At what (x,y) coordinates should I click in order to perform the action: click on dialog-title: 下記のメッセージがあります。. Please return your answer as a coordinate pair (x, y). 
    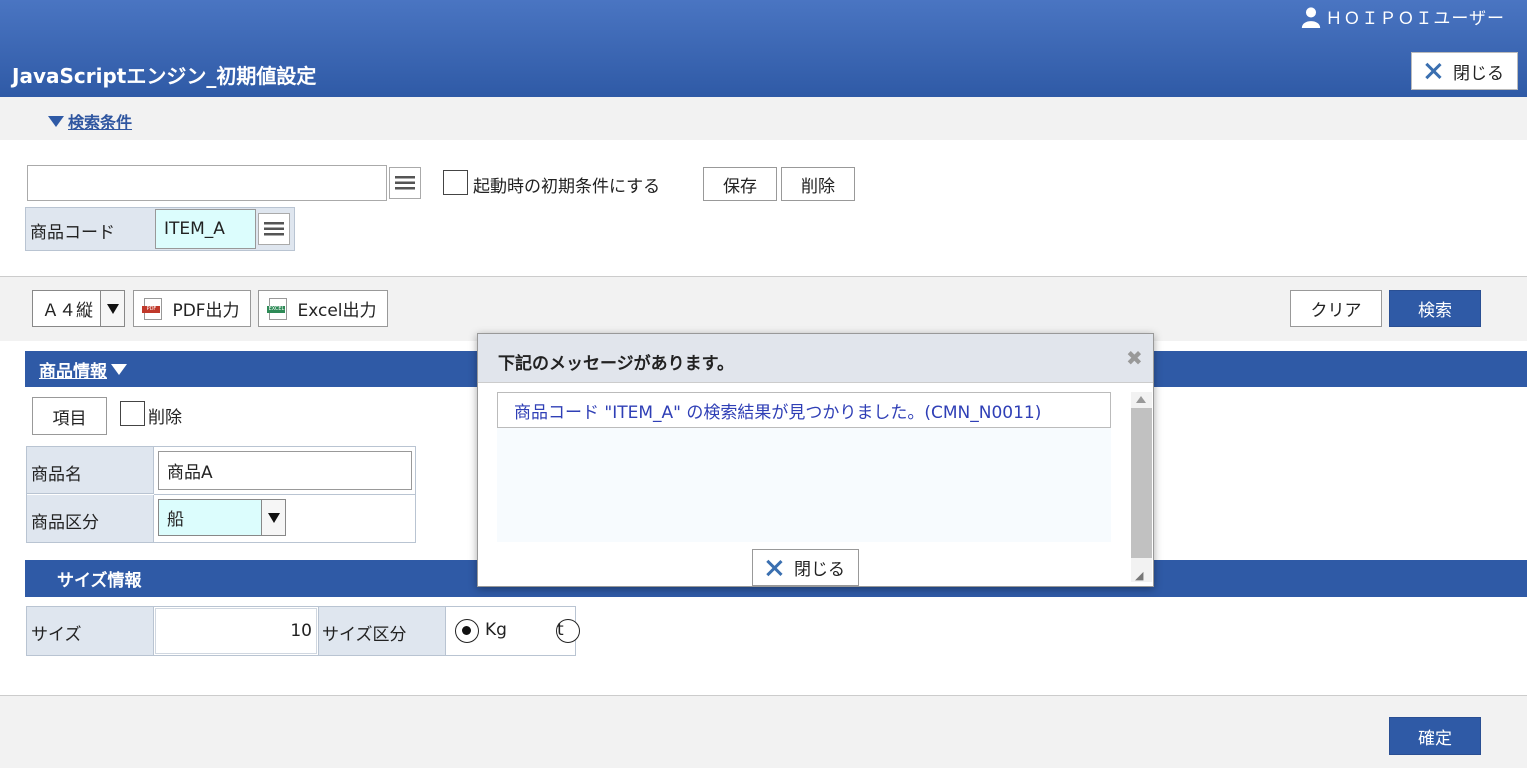
    Looking at the image, I should click on (616, 364).